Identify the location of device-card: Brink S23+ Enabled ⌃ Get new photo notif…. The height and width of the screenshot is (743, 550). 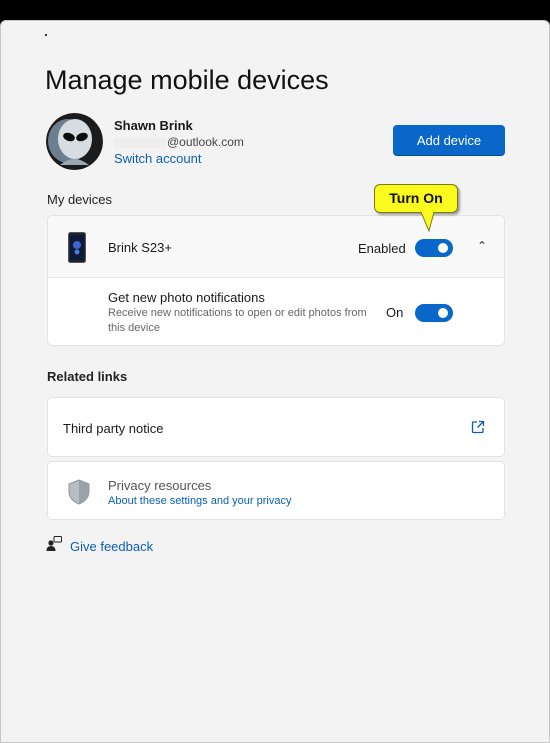
(276, 280).